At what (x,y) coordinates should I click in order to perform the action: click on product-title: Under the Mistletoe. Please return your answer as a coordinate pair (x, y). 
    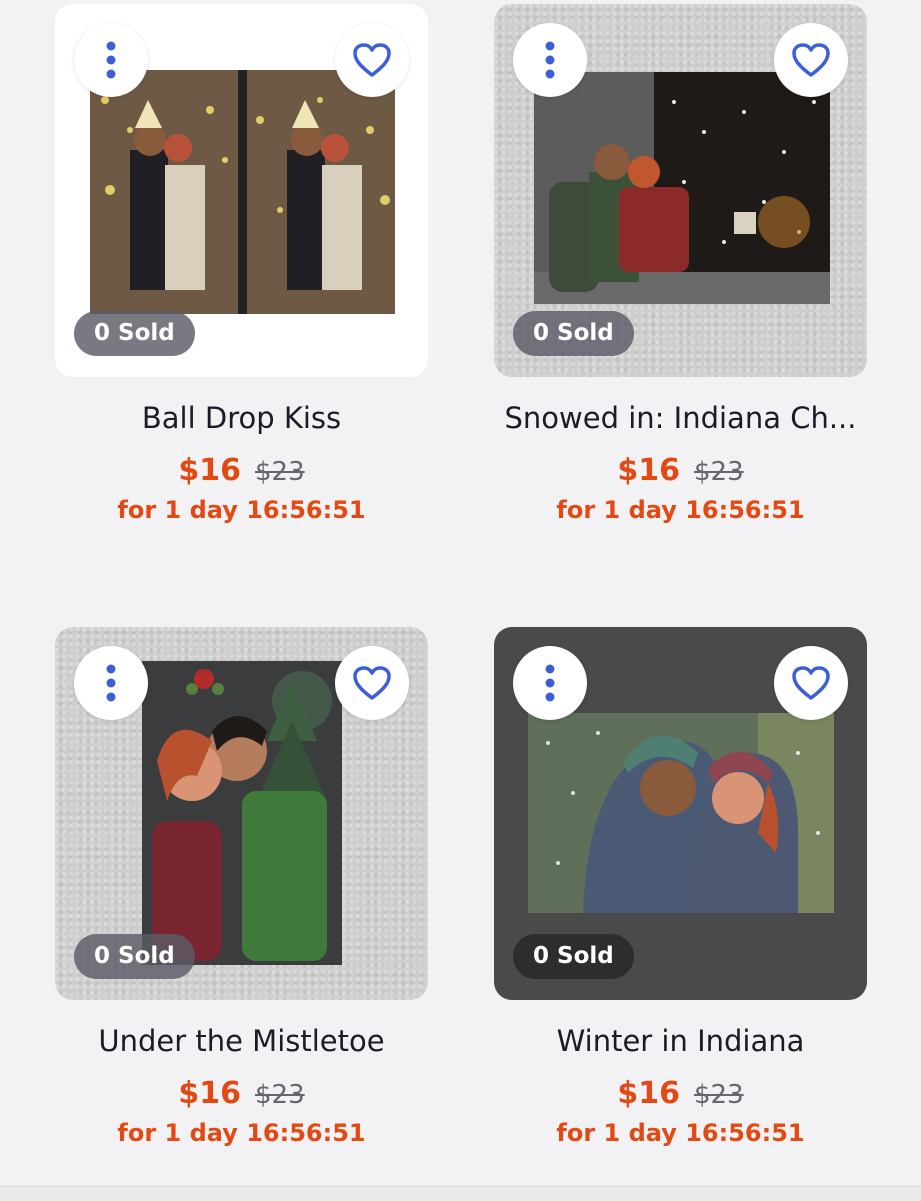
    Looking at the image, I should click on (241, 1041).